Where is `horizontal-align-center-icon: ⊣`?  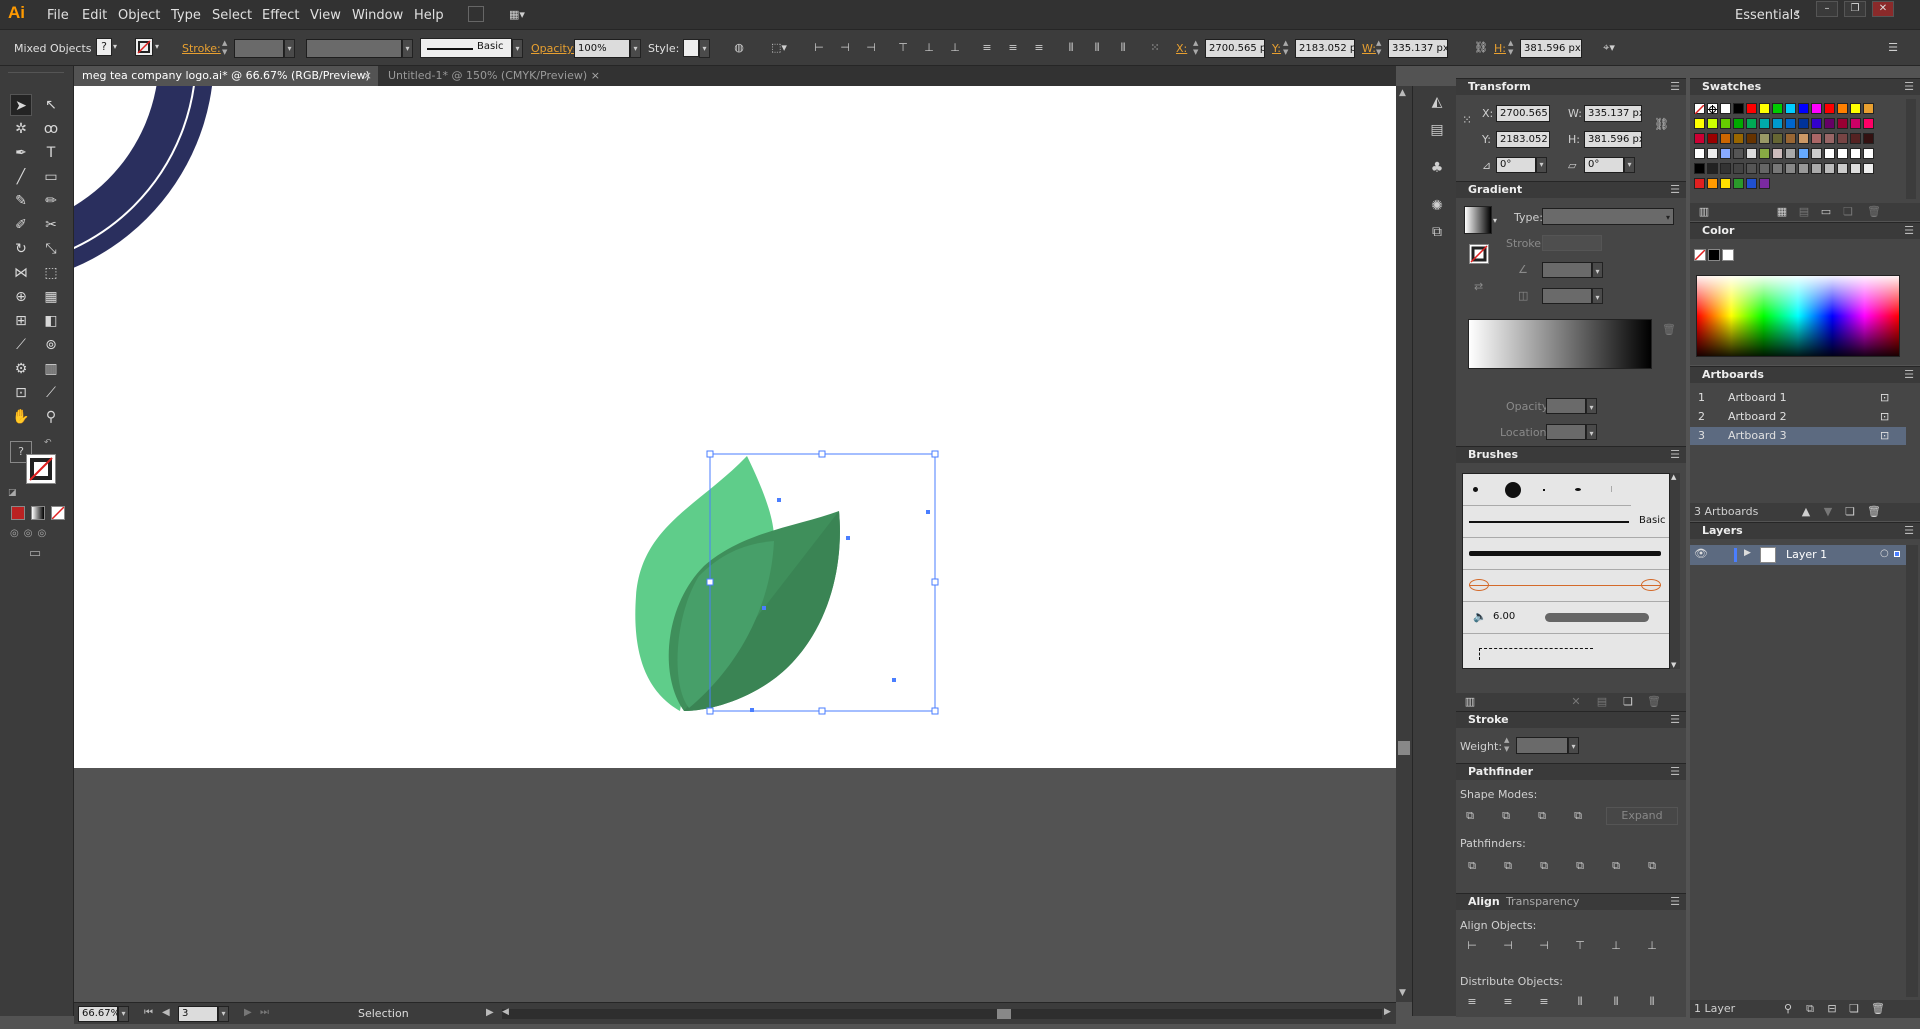 horizontal-align-center-icon: ⊣ is located at coordinates (1508, 946).